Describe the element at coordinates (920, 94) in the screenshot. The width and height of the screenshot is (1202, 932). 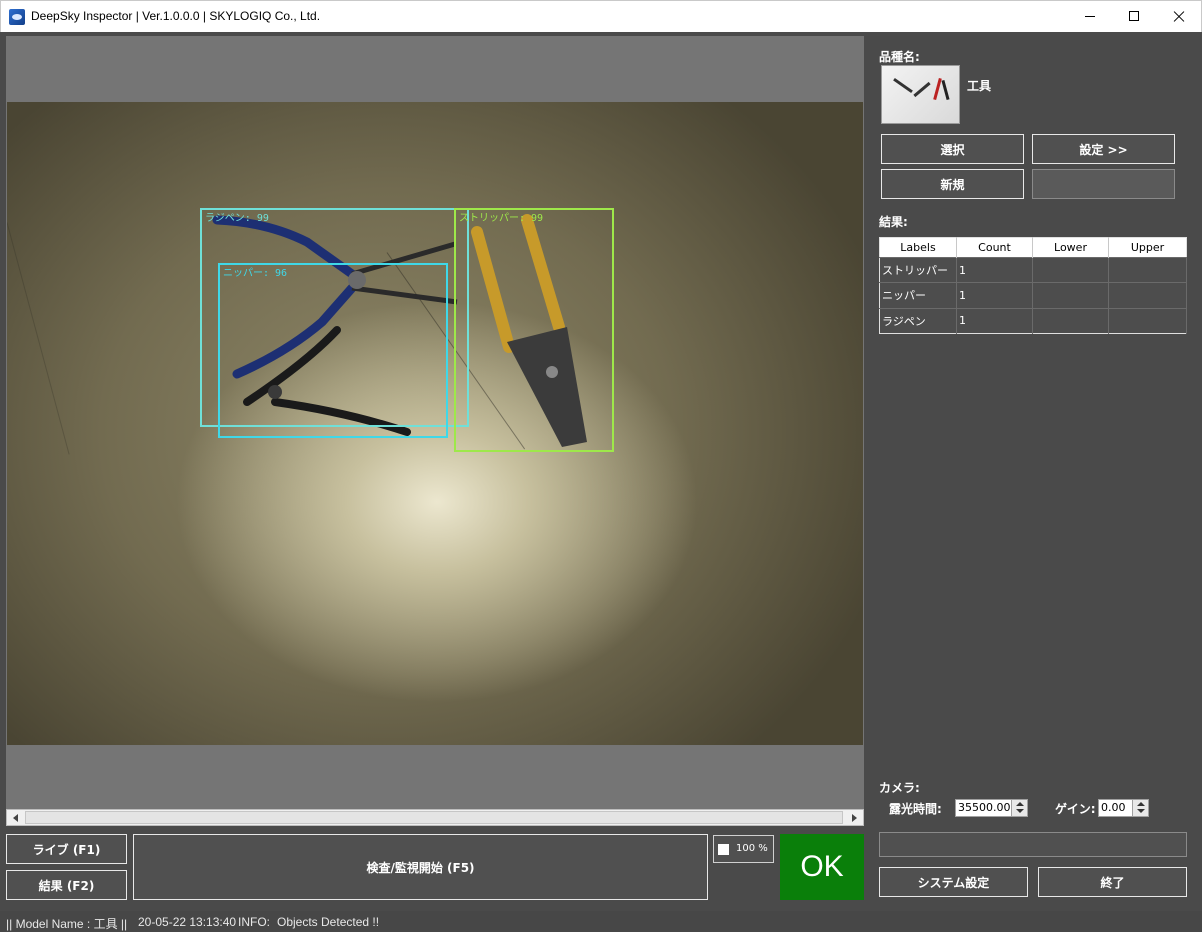
I see `product-thumbnail` at that location.